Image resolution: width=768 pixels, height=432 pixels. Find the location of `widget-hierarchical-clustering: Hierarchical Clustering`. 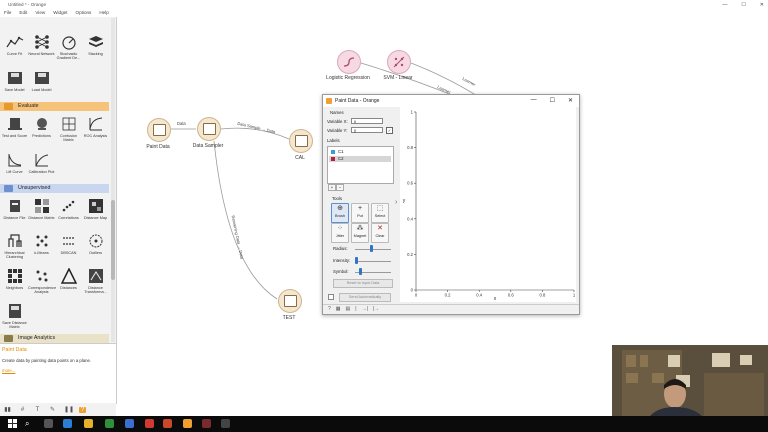

widget-hierarchical-clustering: Hierarchical Clustering is located at coordinates (14, 247).